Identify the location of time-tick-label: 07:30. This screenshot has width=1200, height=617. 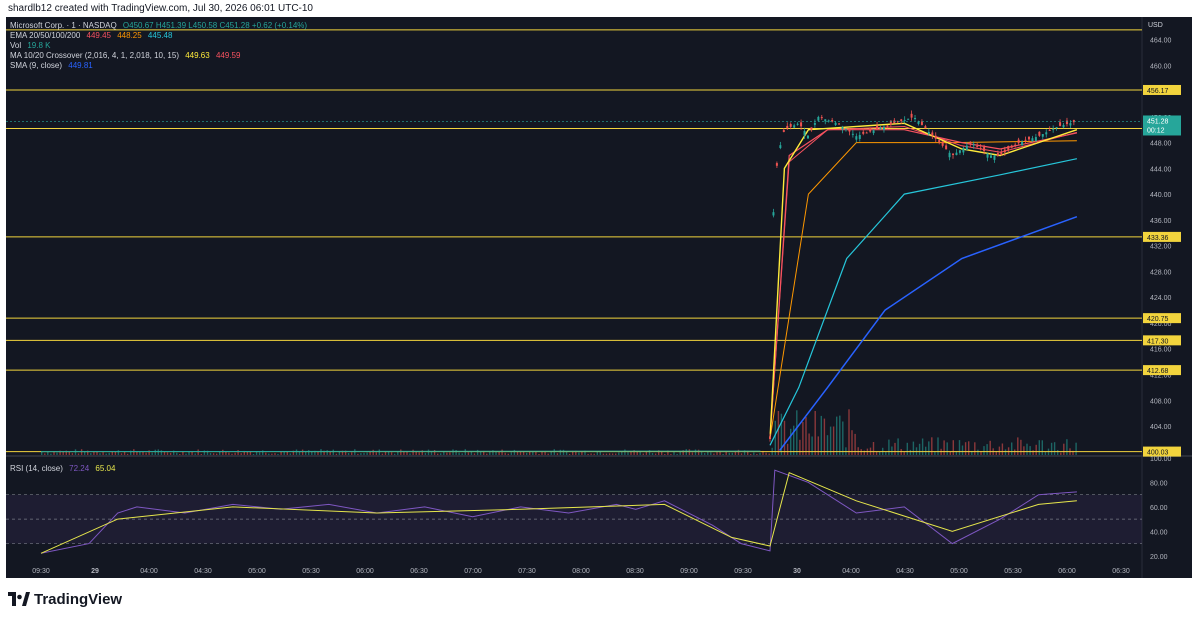
(527, 571).